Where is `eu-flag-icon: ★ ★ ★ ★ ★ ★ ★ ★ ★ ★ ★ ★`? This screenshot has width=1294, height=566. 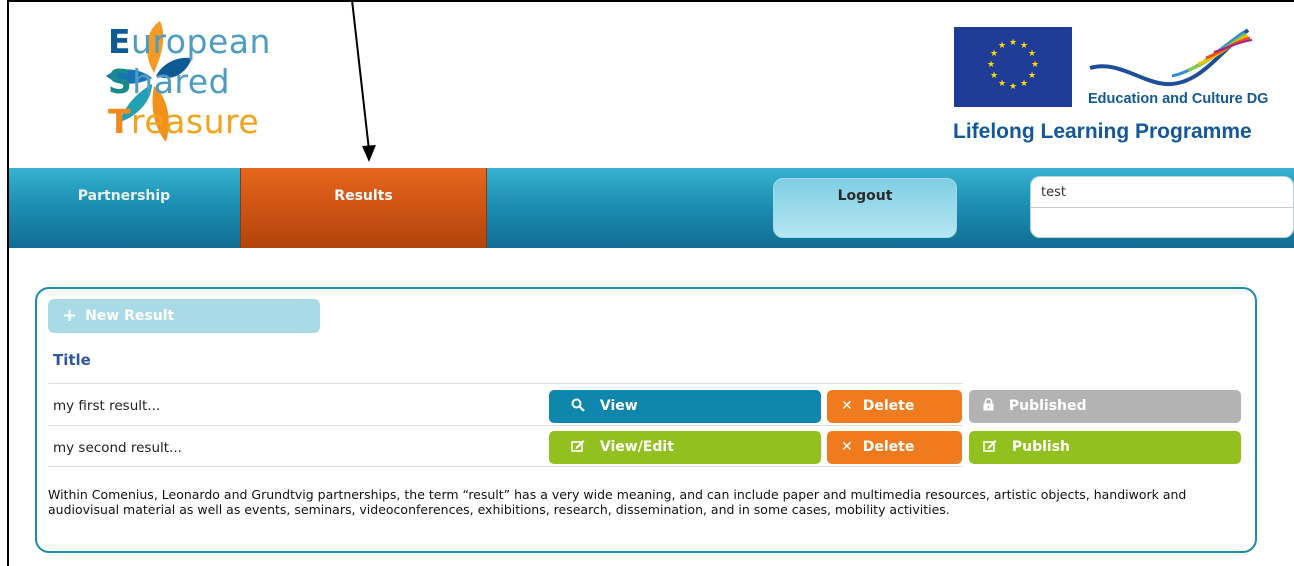 eu-flag-icon: ★ ★ ★ ★ ★ ★ ★ ★ ★ ★ ★ ★ is located at coordinates (1013, 67).